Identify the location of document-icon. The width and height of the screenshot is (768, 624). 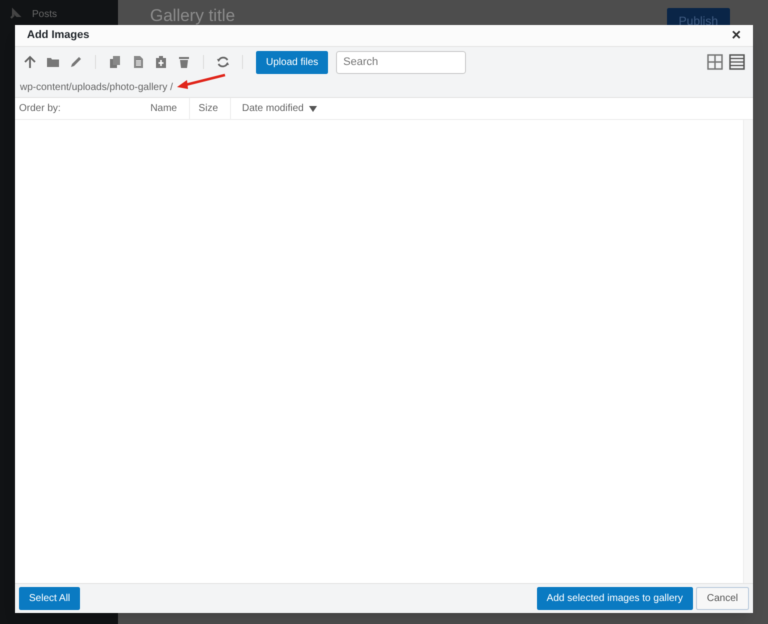
(138, 62).